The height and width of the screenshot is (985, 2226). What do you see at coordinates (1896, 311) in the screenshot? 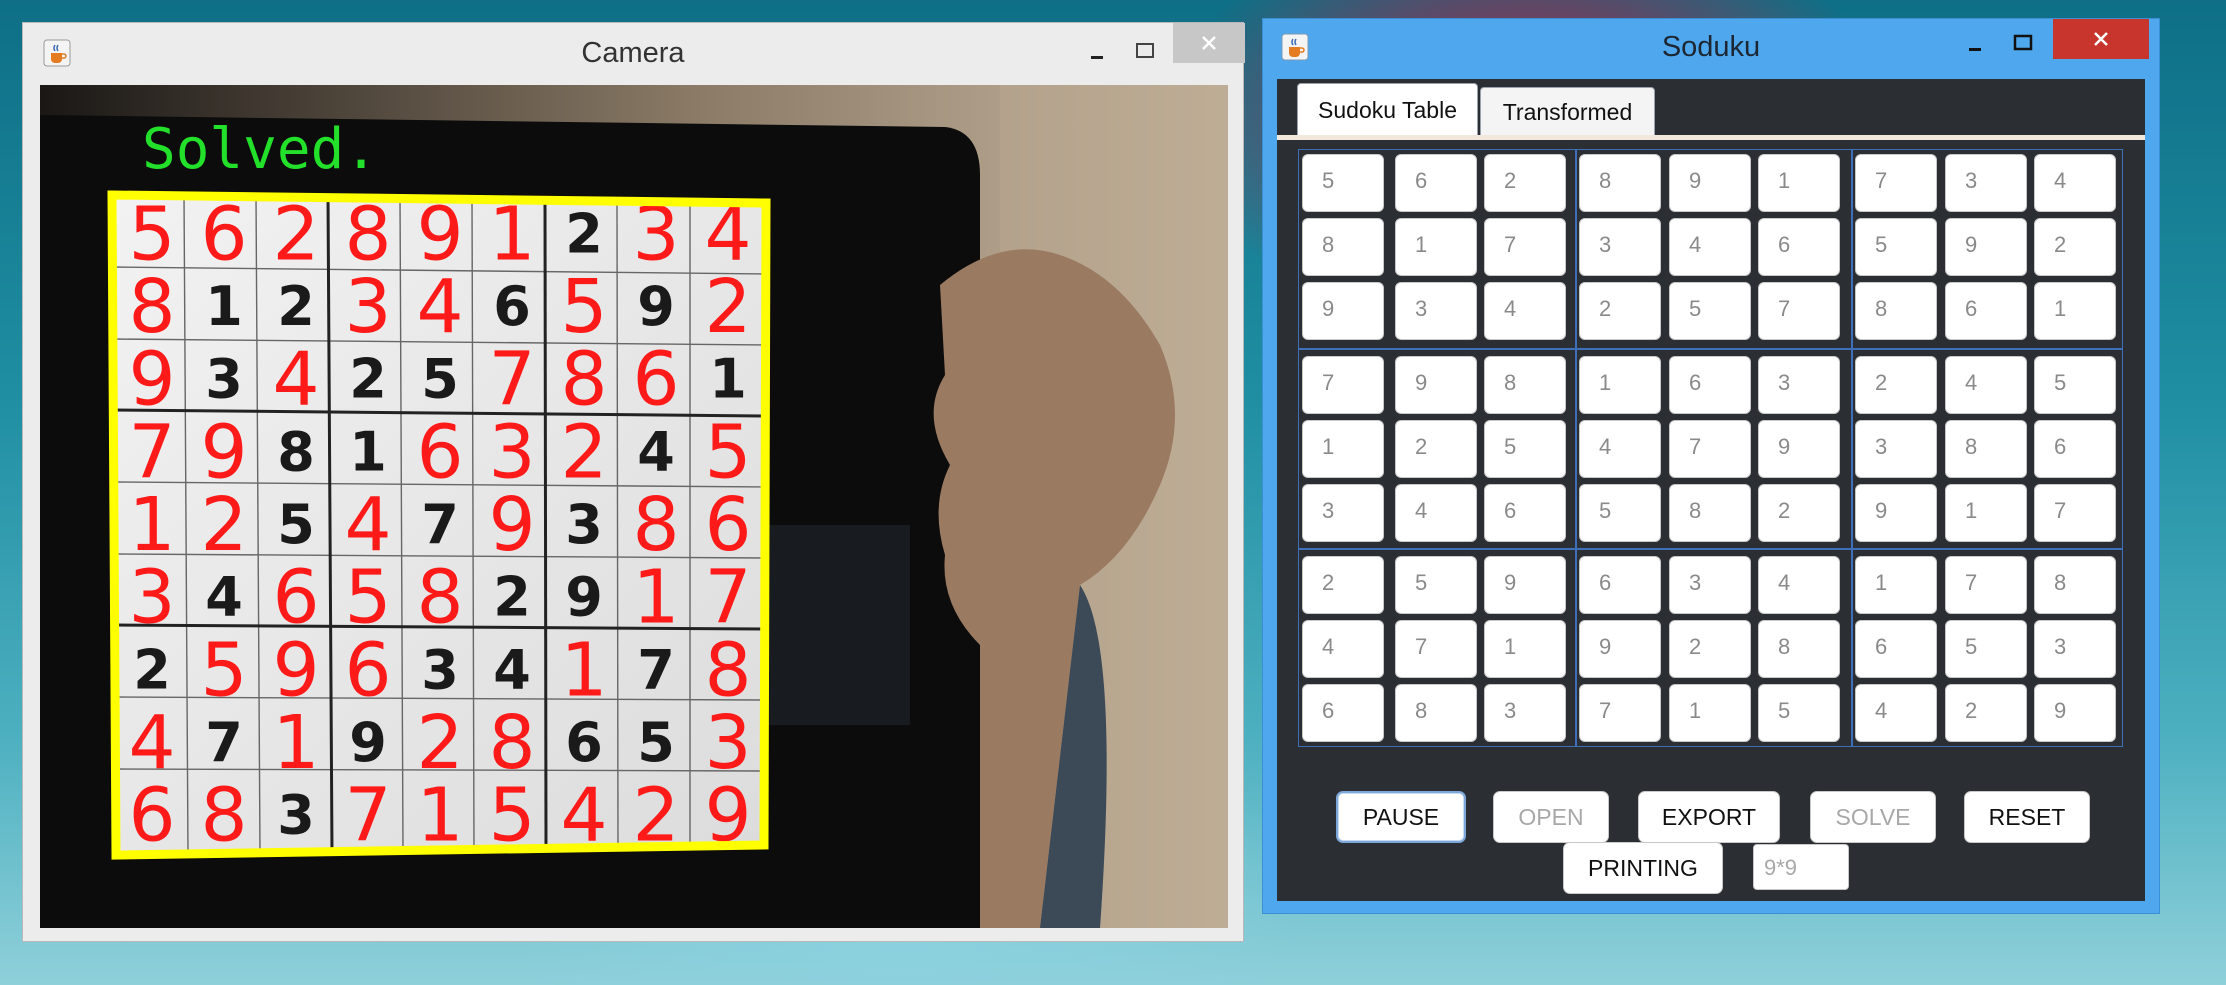
I see `sudoku-cell-r3c7: 8` at bounding box center [1896, 311].